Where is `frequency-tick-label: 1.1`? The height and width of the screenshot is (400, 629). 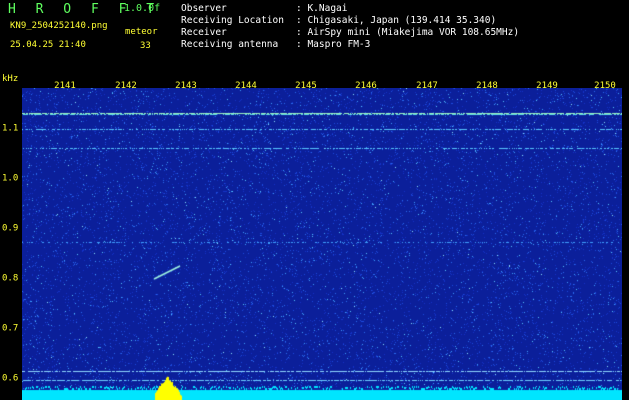 frequency-tick-label: 1.1 is located at coordinates (10, 128).